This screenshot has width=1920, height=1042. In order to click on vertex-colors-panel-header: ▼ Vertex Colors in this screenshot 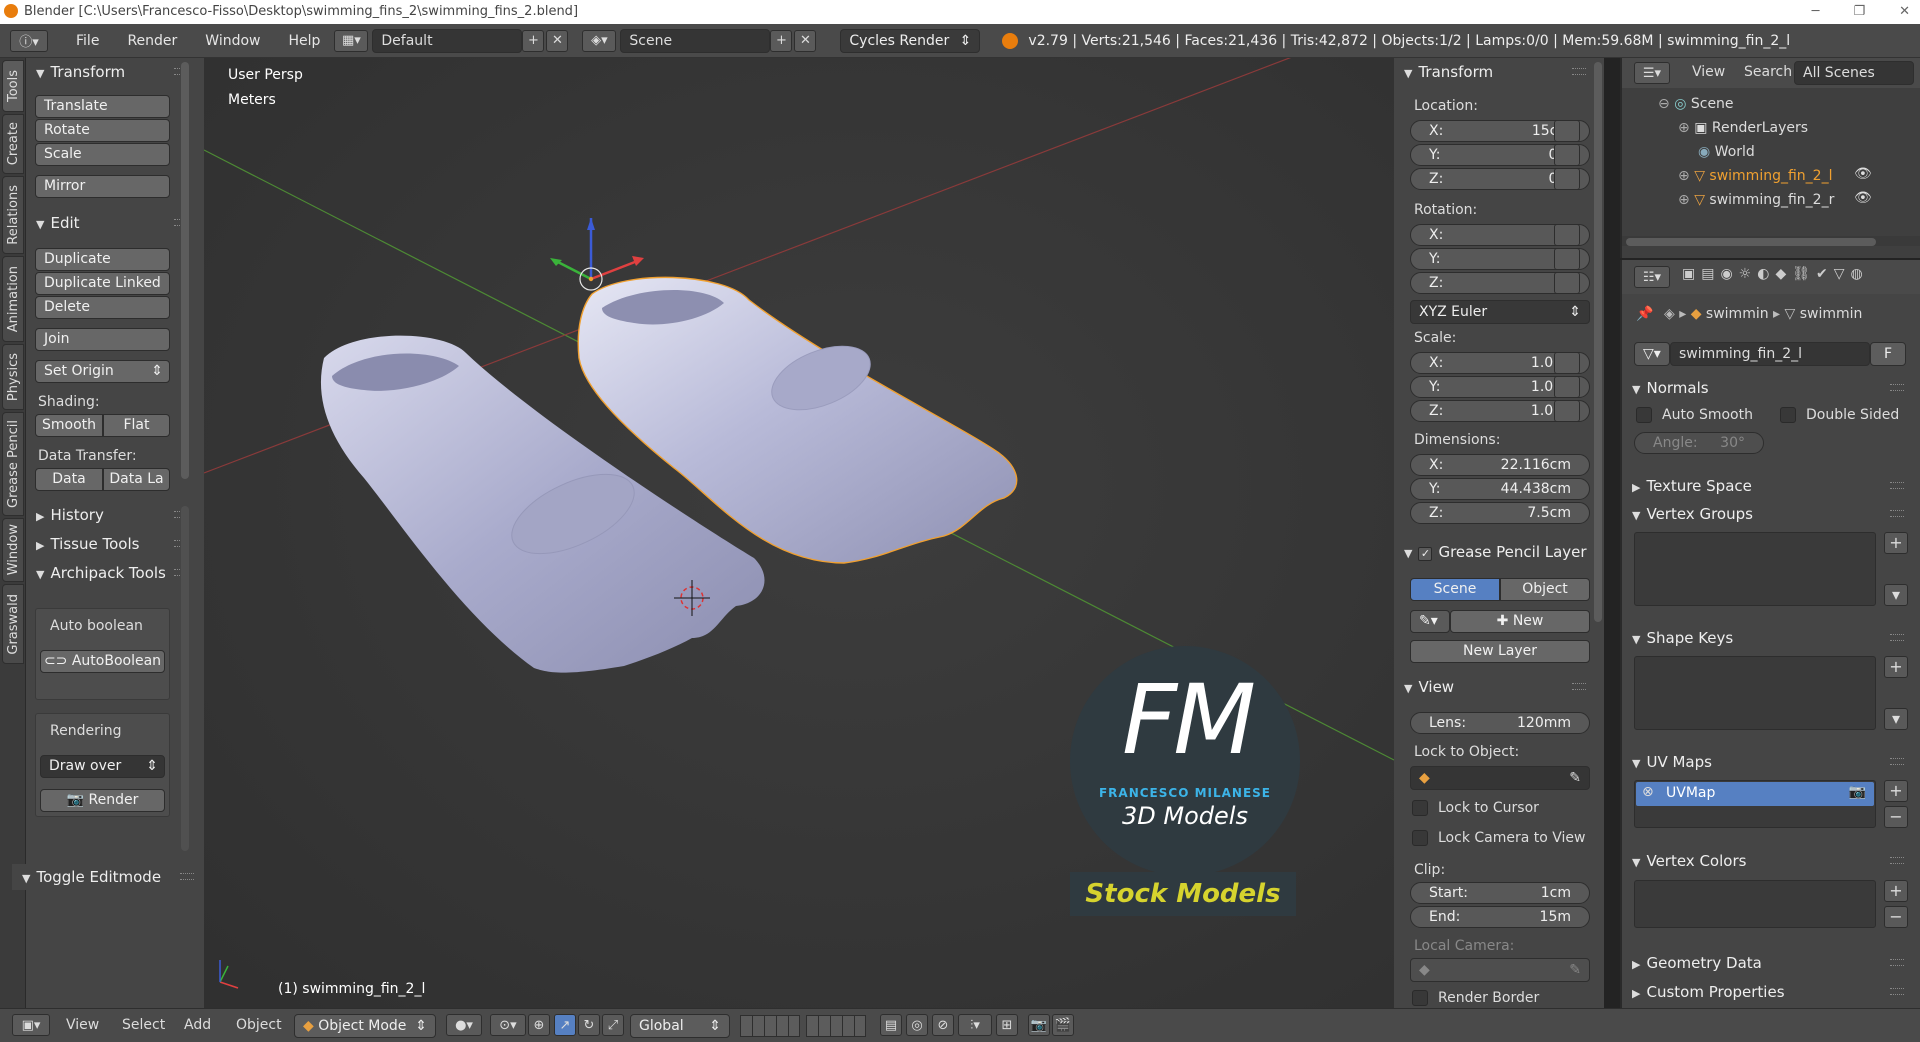, I will do `click(1767, 861)`.